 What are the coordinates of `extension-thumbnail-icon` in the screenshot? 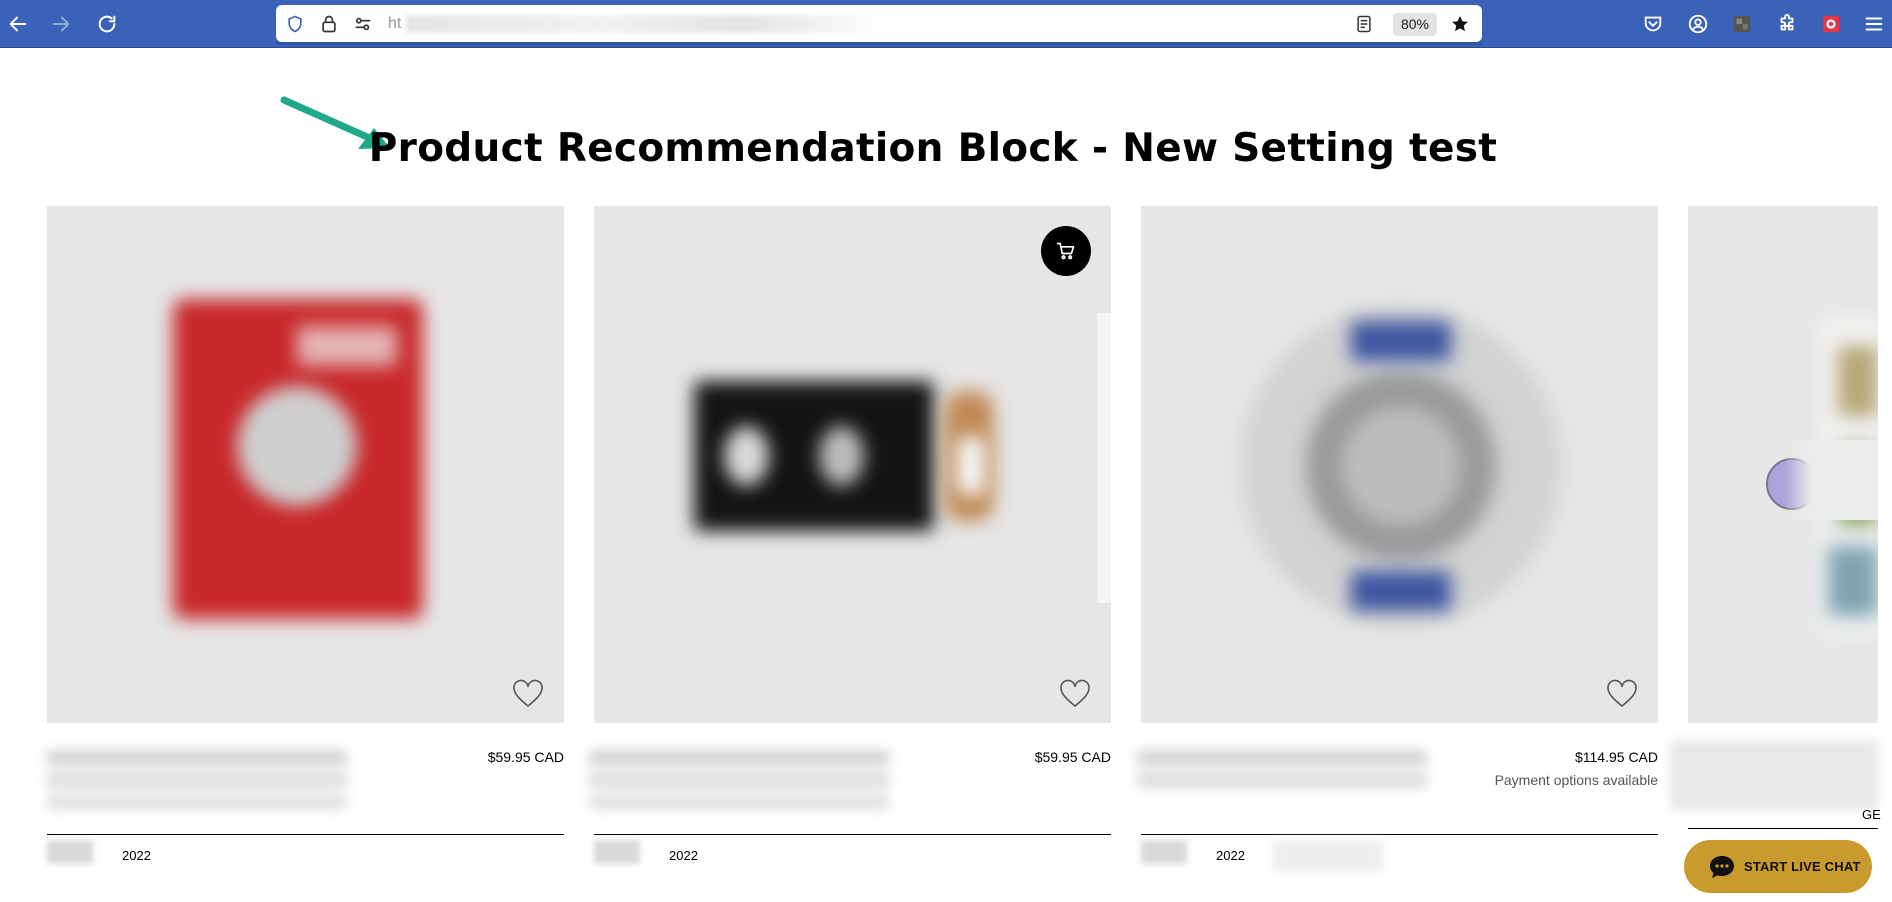 It's located at (1742, 24).